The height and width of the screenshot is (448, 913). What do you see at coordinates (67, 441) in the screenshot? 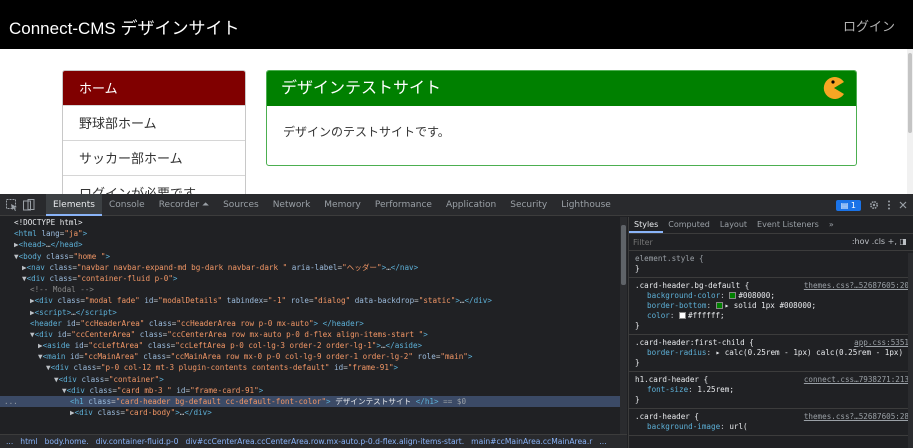
I see `breadcrumb-item: body.home.` at bounding box center [67, 441].